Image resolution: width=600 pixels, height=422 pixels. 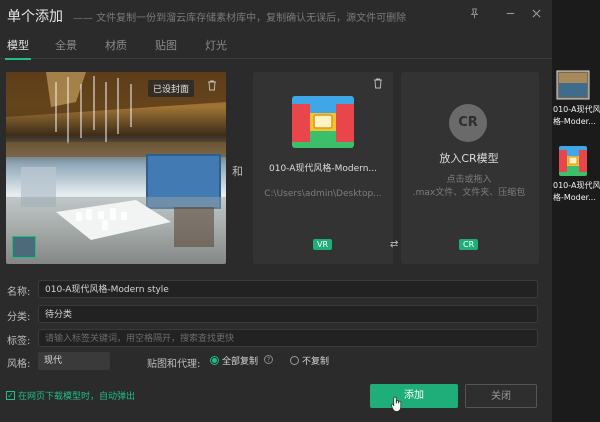 I want to click on tab-light: 灯光, so click(x=216, y=45).